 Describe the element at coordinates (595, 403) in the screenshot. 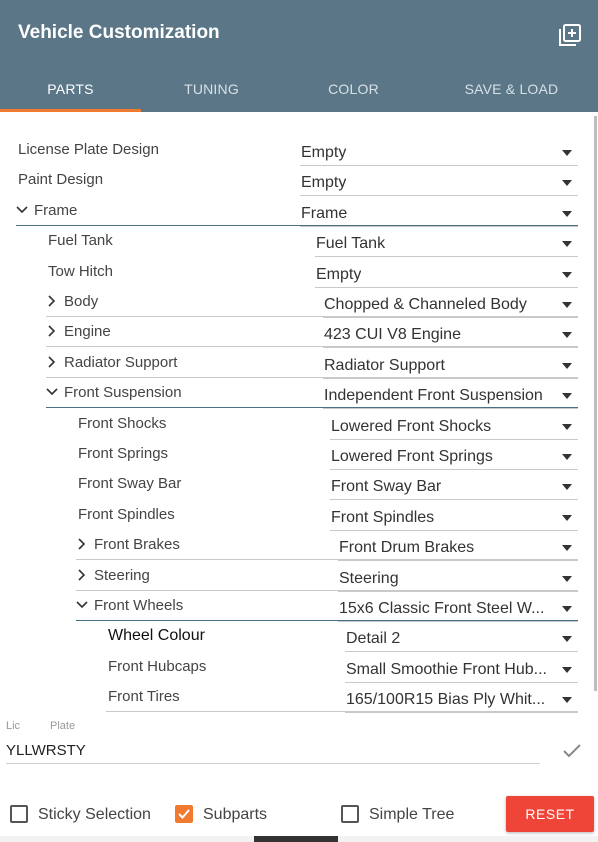

I see `tree-scroll-thumb` at that location.